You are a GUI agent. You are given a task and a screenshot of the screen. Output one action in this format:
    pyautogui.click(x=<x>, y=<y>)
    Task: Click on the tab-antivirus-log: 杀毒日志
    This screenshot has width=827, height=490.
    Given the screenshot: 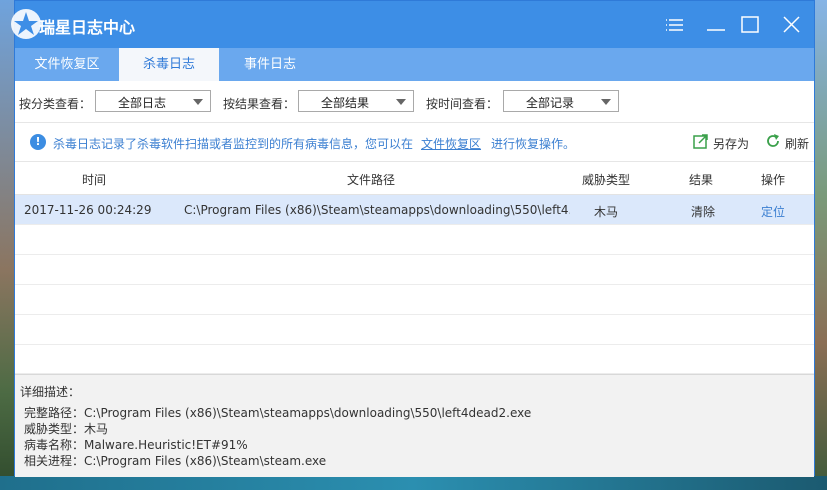 What is the action you would take?
    pyautogui.click(x=169, y=64)
    